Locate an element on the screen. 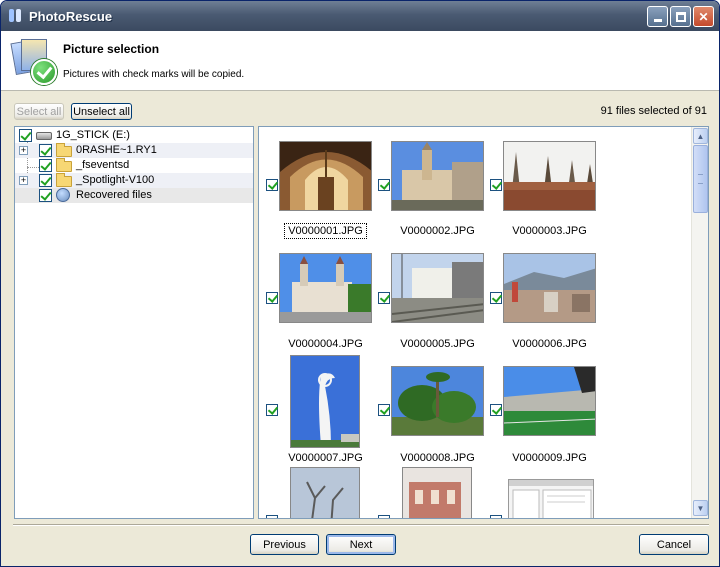  tree-item-root: 1G_STICK (E:) is located at coordinates (134, 135).